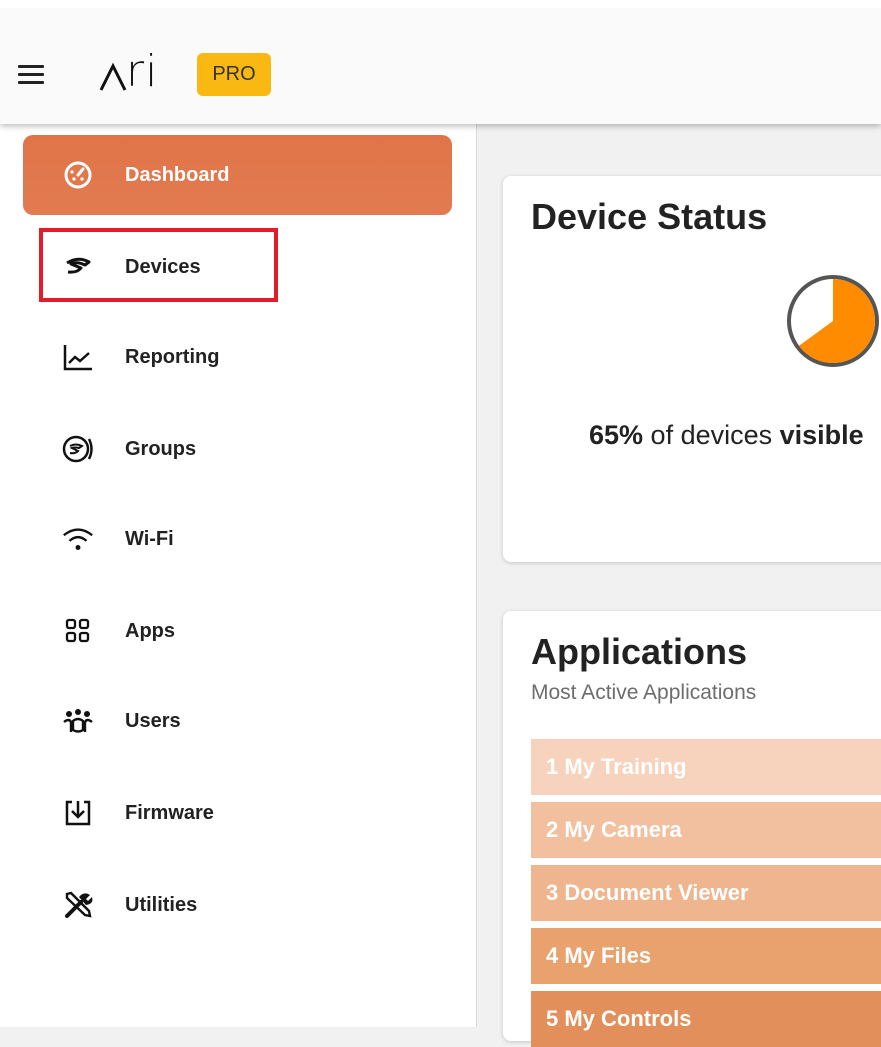  What do you see at coordinates (833, 321) in the screenshot?
I see `device-status-pie-chart` at bounding box center [833, 321].